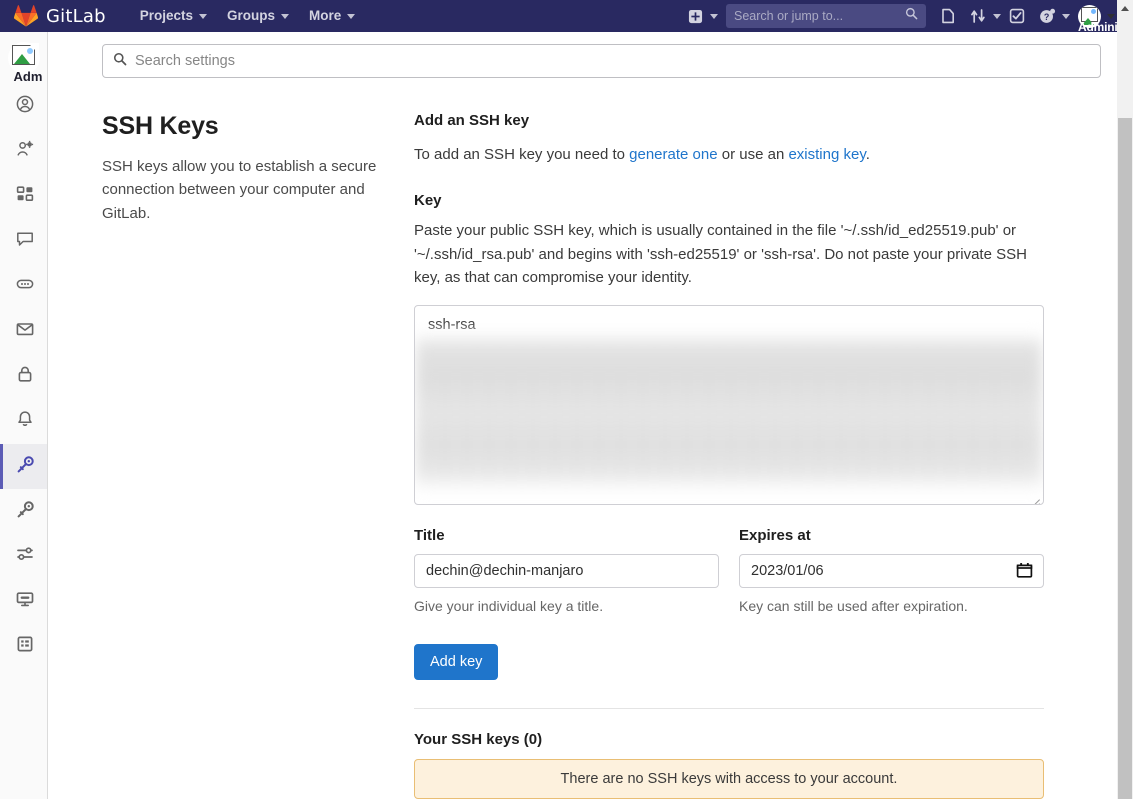 The image size is (1133, 799). Describe the element at coordinates (250, 15) in the screenshot. I see `nav-item-groups-label: Groups` at that location.